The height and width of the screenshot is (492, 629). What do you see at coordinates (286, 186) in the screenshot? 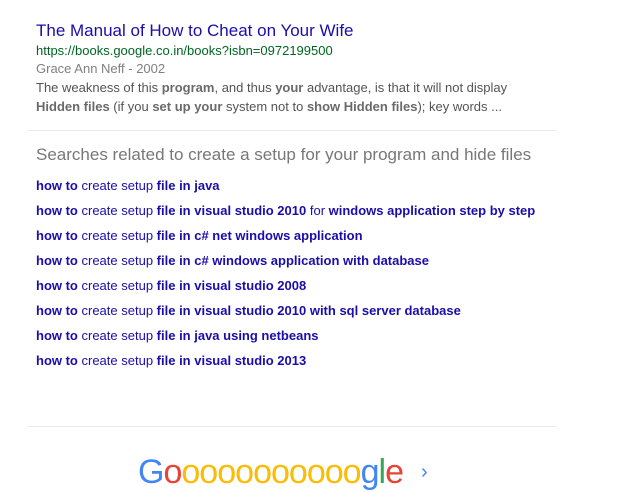
I see `related-search-link: how to create setup file in java` at bounding box center [286, 186].